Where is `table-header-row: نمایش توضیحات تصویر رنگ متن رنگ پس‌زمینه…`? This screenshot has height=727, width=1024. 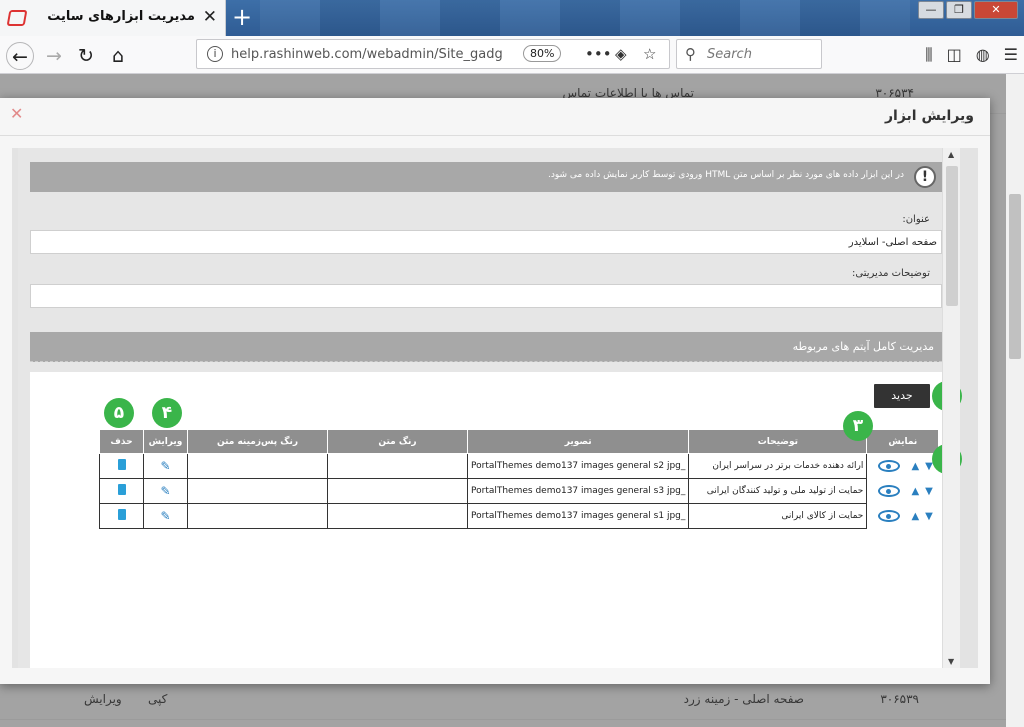 table-header-row: نمایش توضیحات تصویر رنگ متن رنگ پس‌زمینه… is located at coordinates (519, 441).